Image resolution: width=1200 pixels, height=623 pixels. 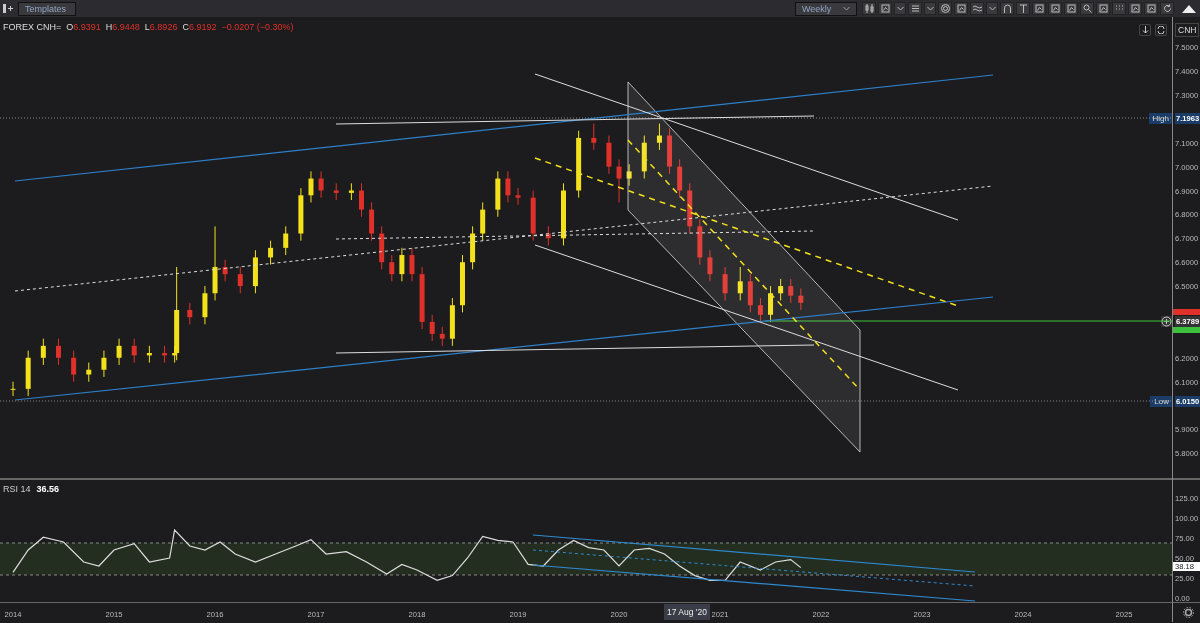 What do you see at coordinates (1188, 612) in the screenshot?
I see `settings-icon` at bounding box center [1188, 612].